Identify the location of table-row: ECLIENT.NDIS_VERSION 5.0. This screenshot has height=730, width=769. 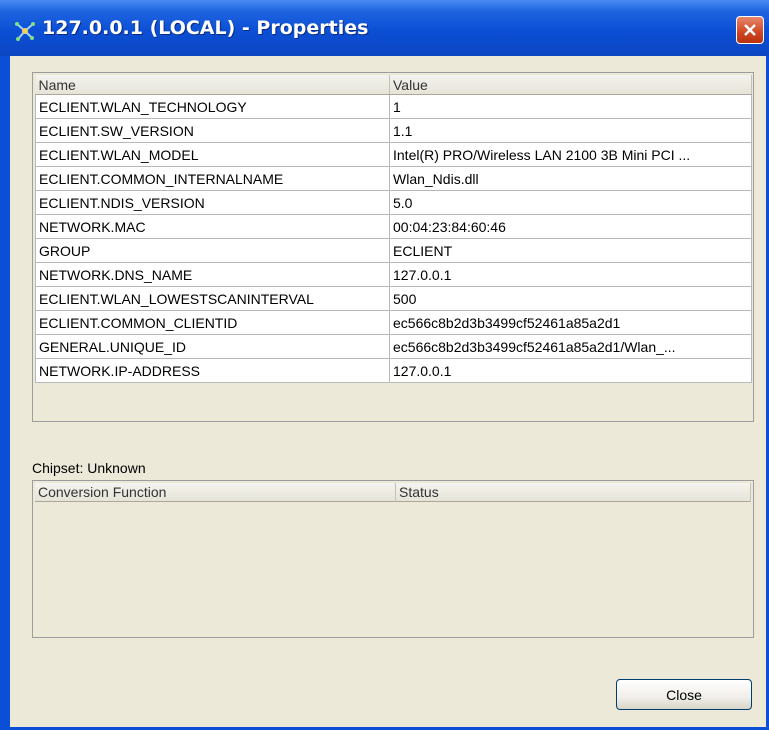
(393, 202).